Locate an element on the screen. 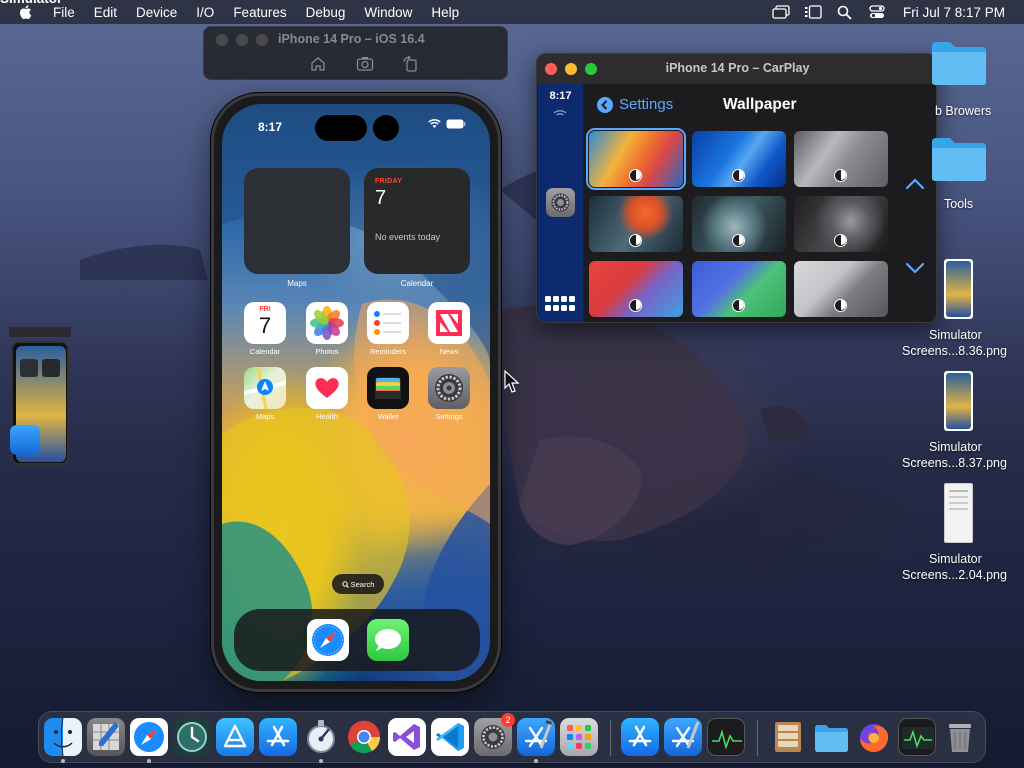 This screenshot has width=1024, height=768. wallet-icon is located at coordinates (388, 388).